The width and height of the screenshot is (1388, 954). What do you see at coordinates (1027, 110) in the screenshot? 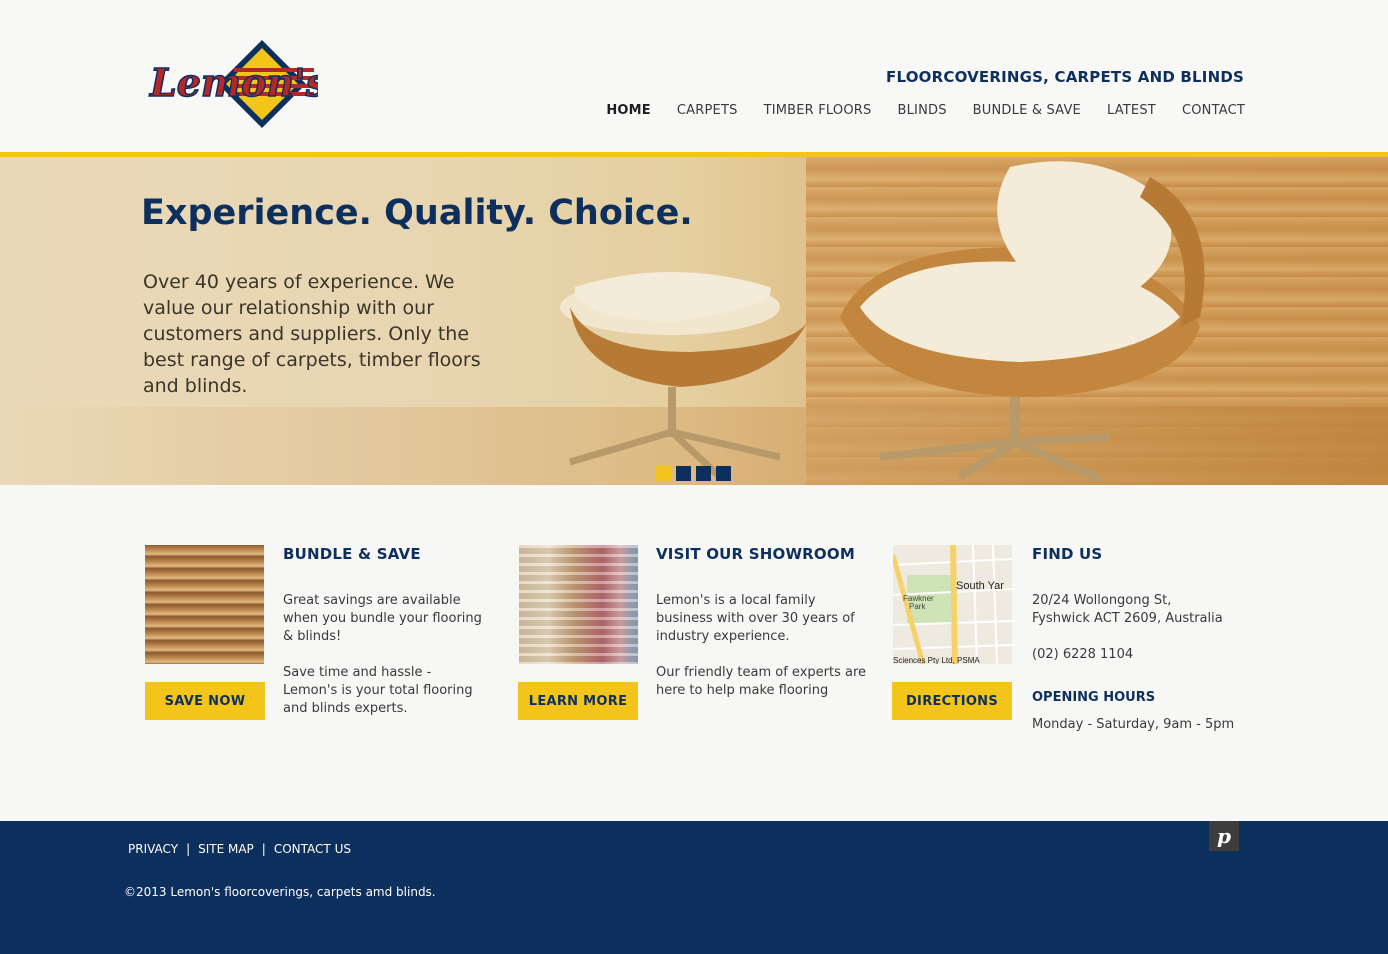
I see `nav-bundle-save: BUNDLE & SAVE` at bounding box center [1027, 110].